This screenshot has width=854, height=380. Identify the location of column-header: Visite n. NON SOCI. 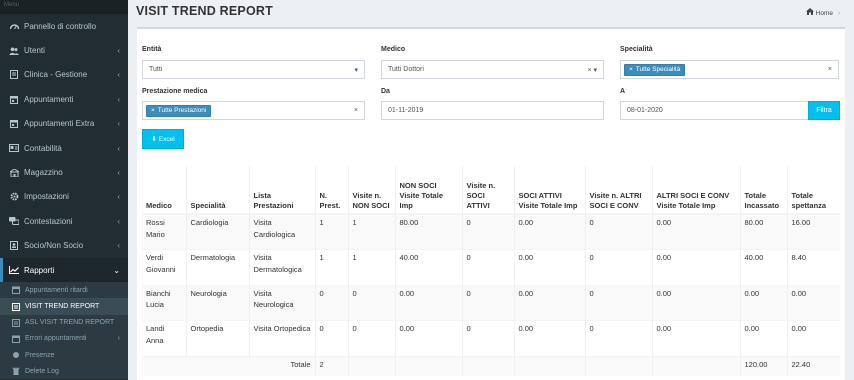
(371, 190).